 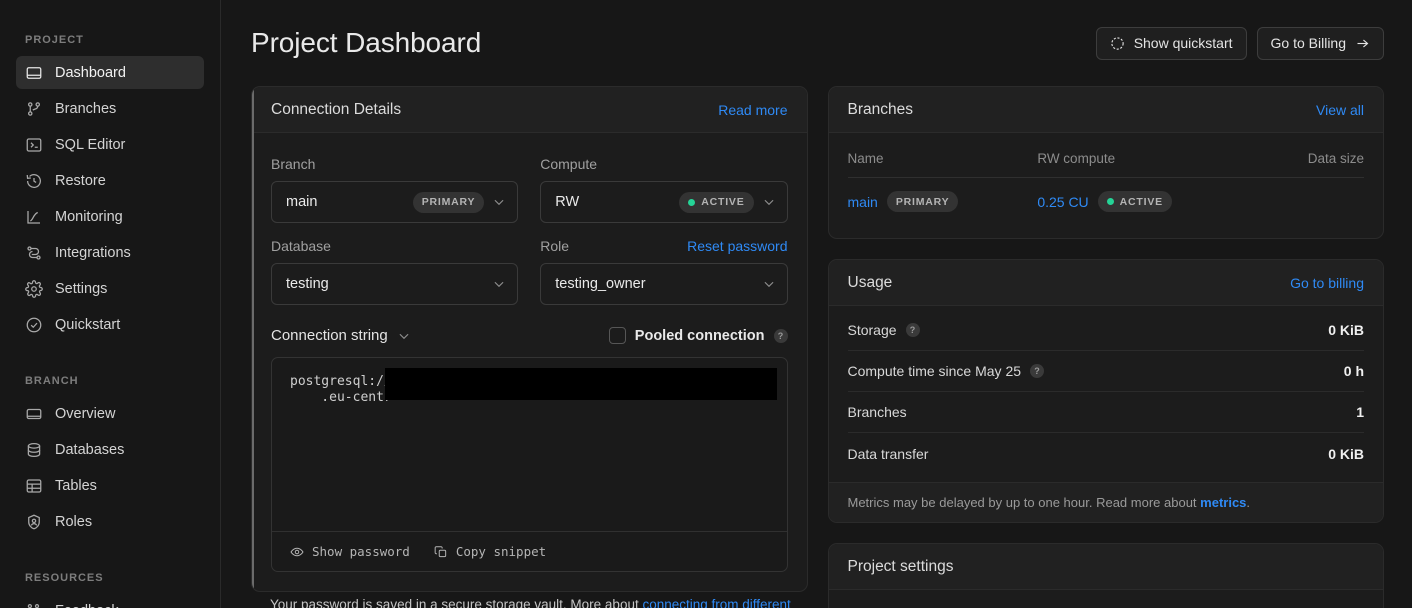 I want to click on compute-status-label: ACTIVE, so click(x=723, y=202).